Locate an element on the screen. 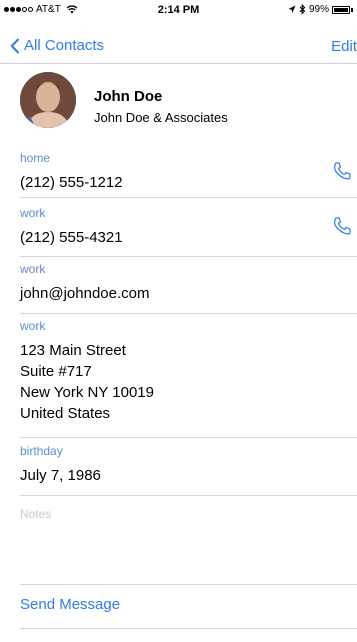  bluetooth-icon is located at coordinates (302, 9).